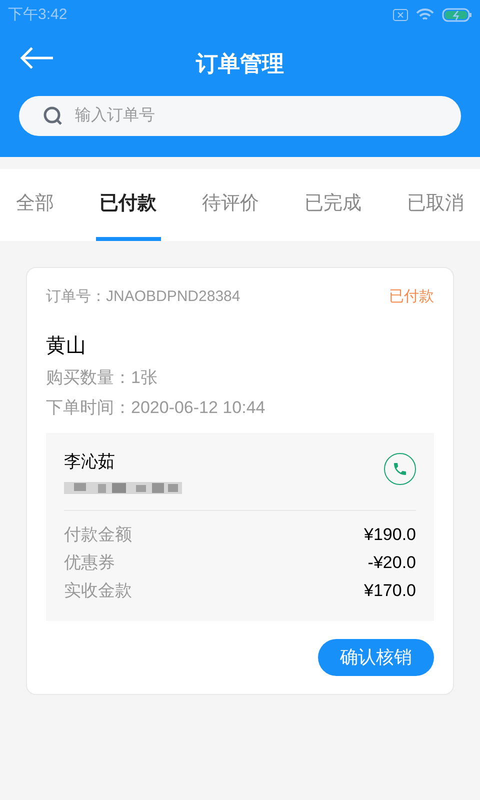 Image resolution: width=480 pixels, height=800 pixels. I want to click on back-arrow-icon, so click(37, 58).